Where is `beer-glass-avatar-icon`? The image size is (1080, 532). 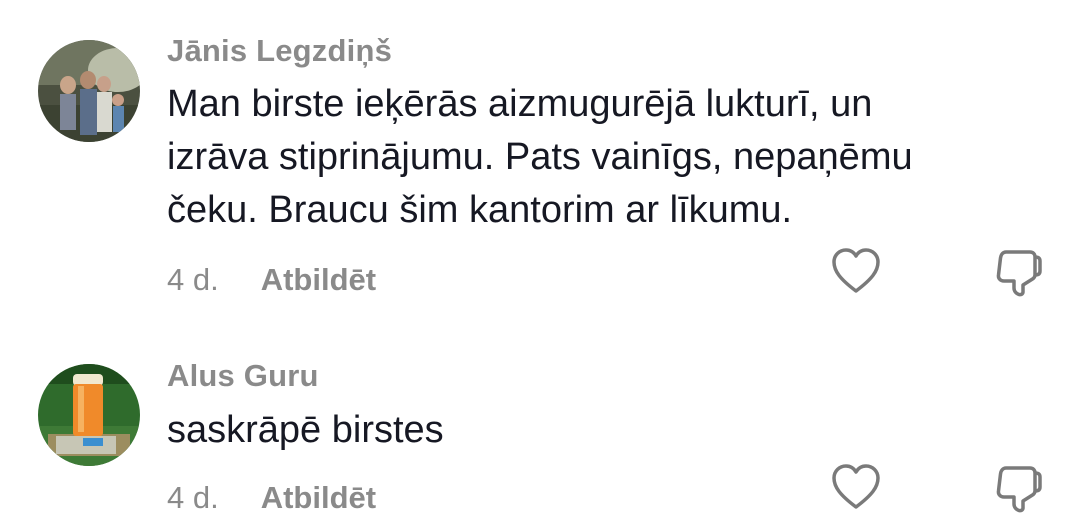 beer-glass-avatar-icon is located at coordinates (89, 415).